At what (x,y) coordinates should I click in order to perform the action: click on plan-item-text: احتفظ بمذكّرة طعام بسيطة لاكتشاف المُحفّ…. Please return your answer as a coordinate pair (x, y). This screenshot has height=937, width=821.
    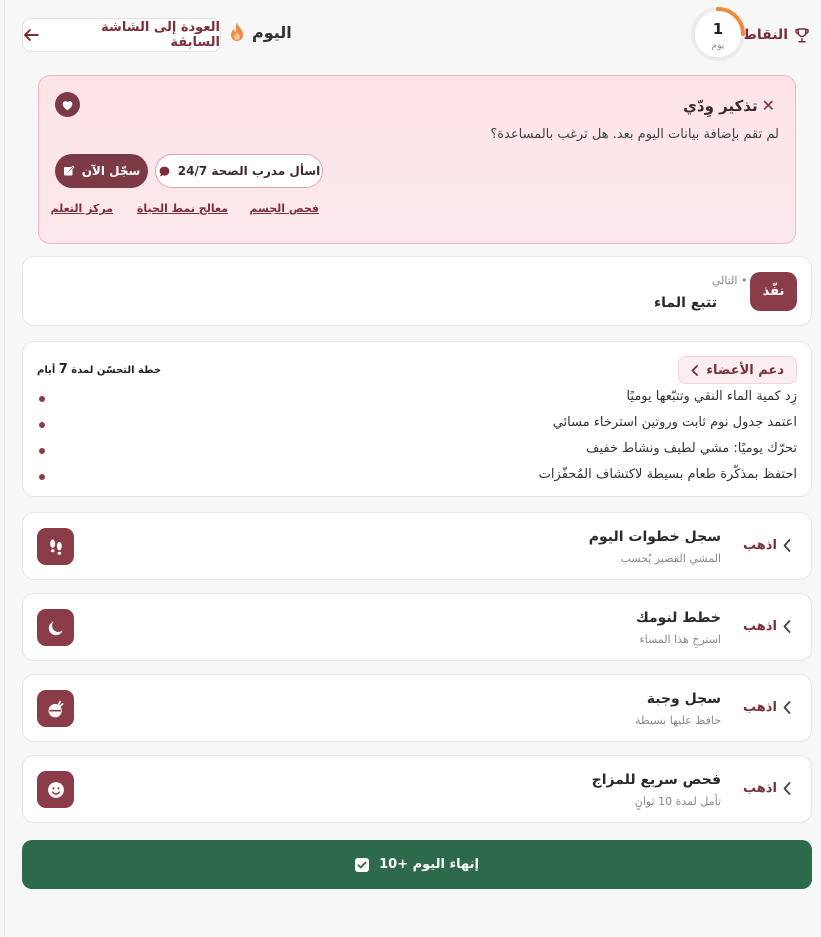
    Looking at the image, I should click on (667, 474).